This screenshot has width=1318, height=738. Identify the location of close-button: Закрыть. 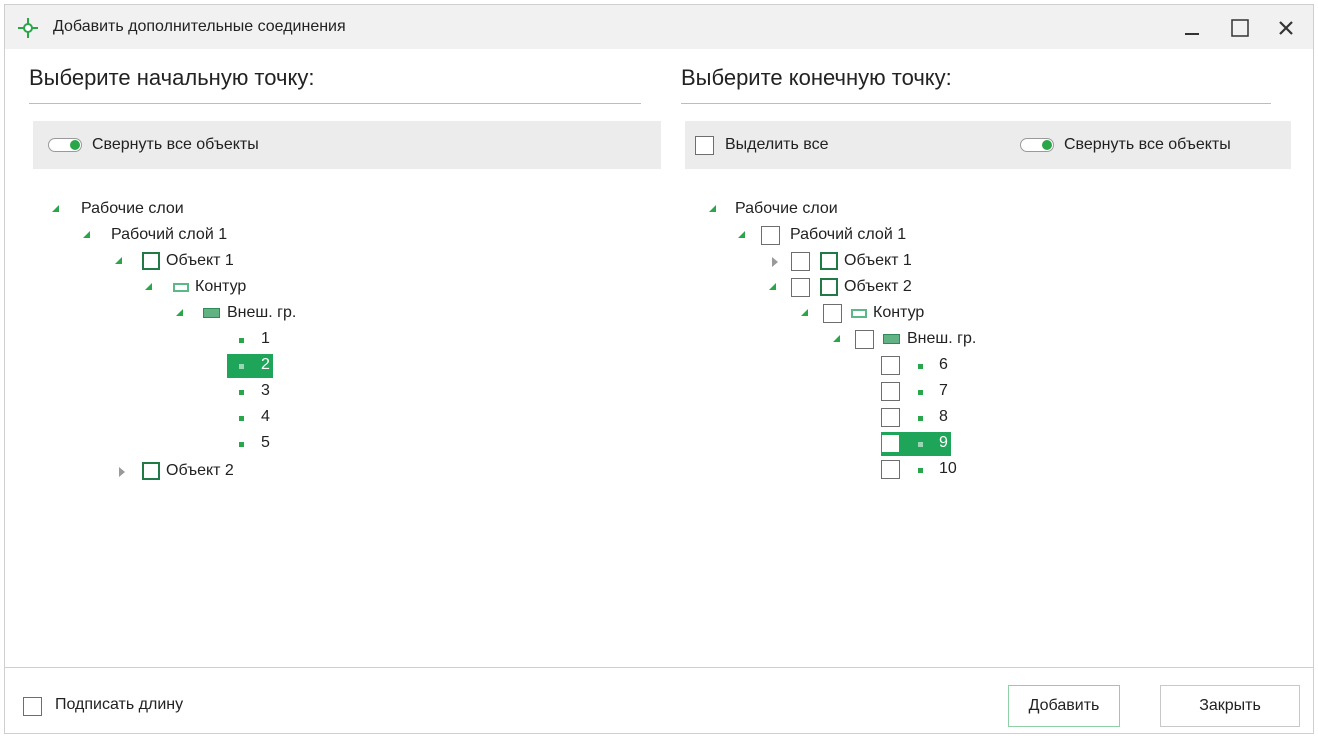
(1230, 706).